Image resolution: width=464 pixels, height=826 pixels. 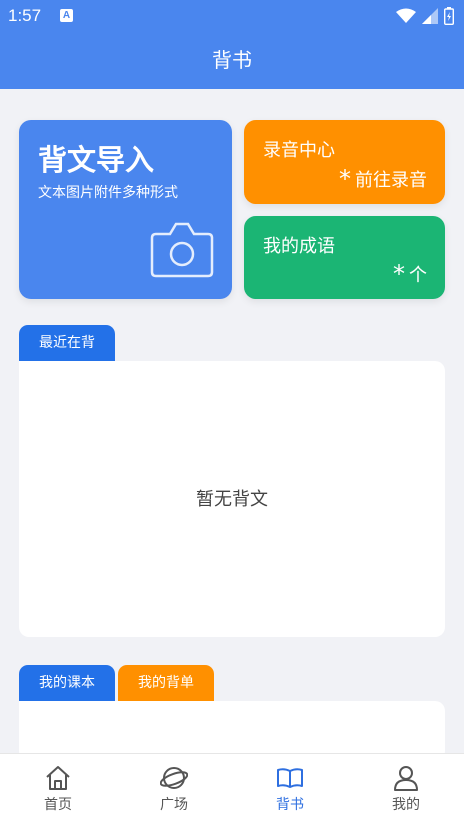 What do you see at coordinates (418, 275) in the screenshot?
I see `idioms-count-label: 个` at bounding box center [418, 275].